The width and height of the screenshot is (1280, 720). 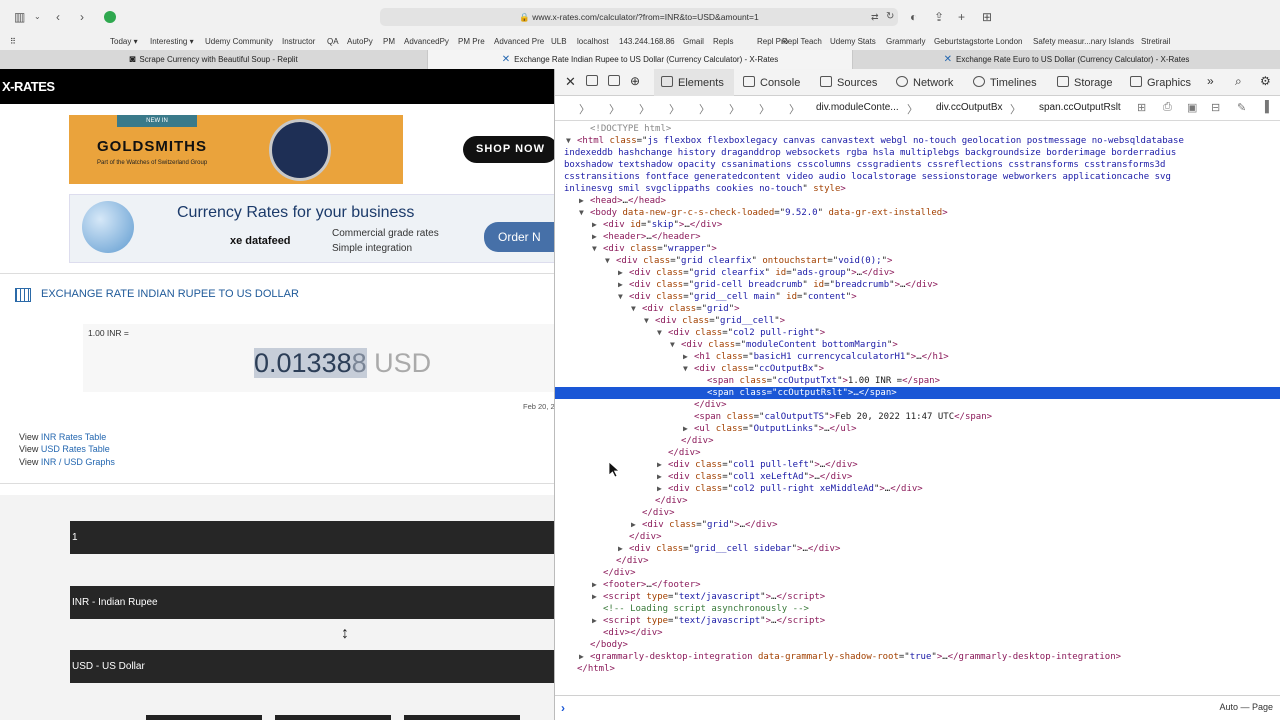 What do you see at coordinates (654, 249) in the screenshot?
I see `dom-node: ▼ <div class="wrapper">` at bounding box center [654, 249].